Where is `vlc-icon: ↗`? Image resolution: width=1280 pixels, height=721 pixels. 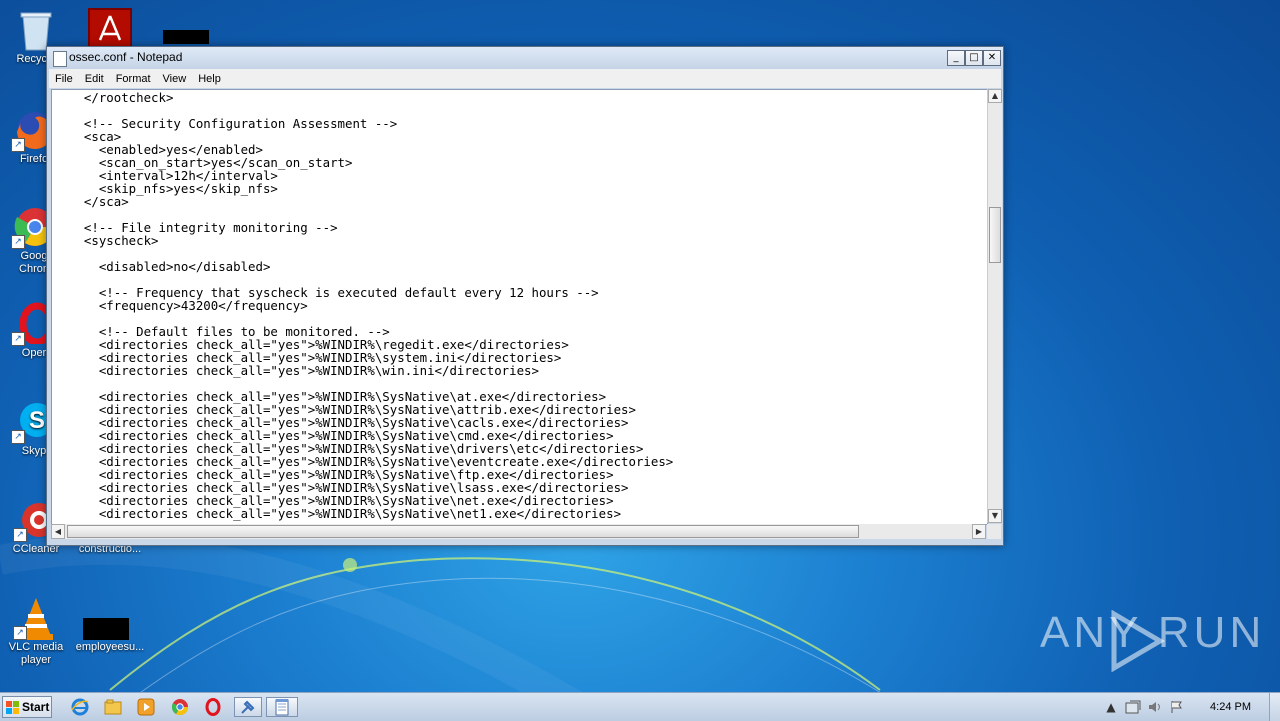
vlc-icon: ↗ is located at coordinates (35, 618).